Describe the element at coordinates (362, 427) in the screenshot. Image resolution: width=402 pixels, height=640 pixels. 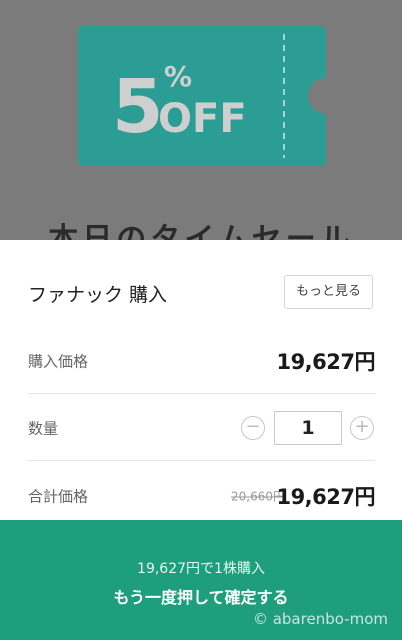
I see `quantity-increase-icon: +` at that location.